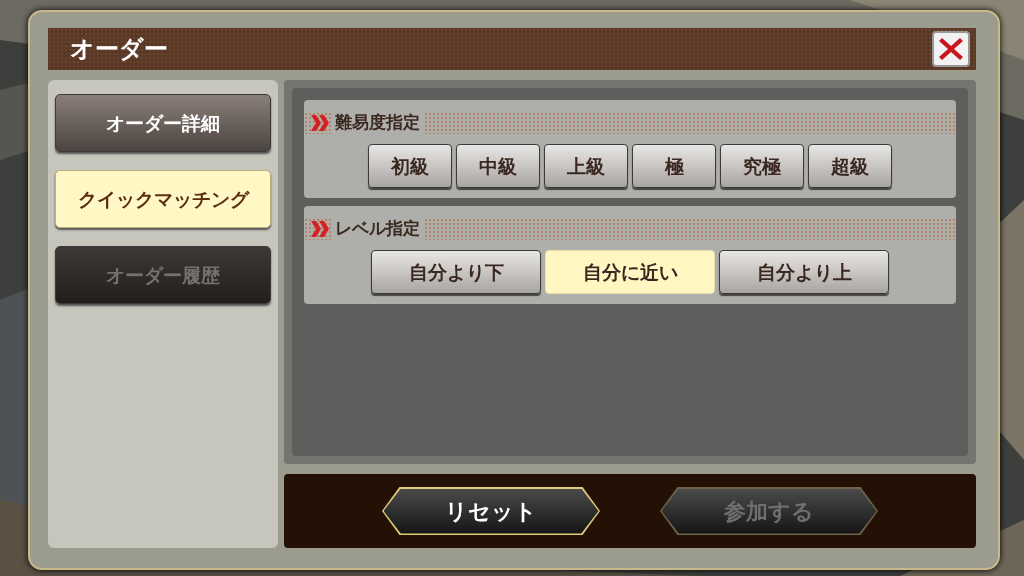  I want to click on dialog-title: オーダー, so click(119, 49).